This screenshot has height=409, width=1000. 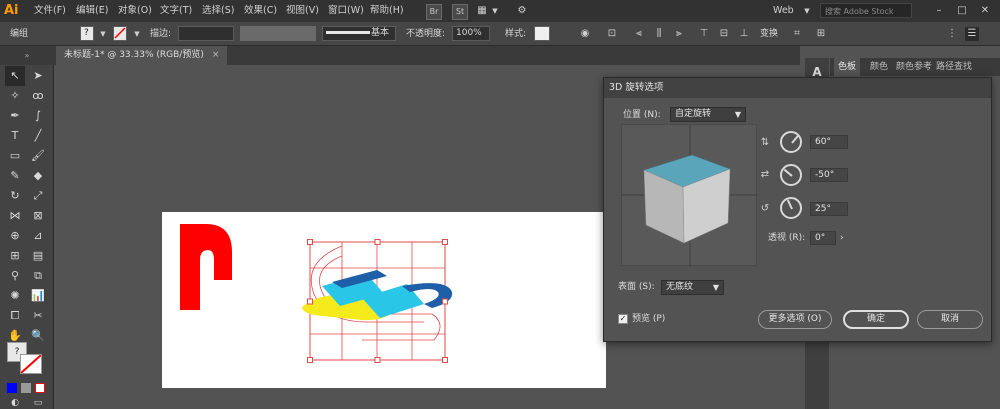 What do you see at coordinates (260, 11) in the screenshot?
I see `menu-effect: 效果(C)` at bounding box center [260, 11].